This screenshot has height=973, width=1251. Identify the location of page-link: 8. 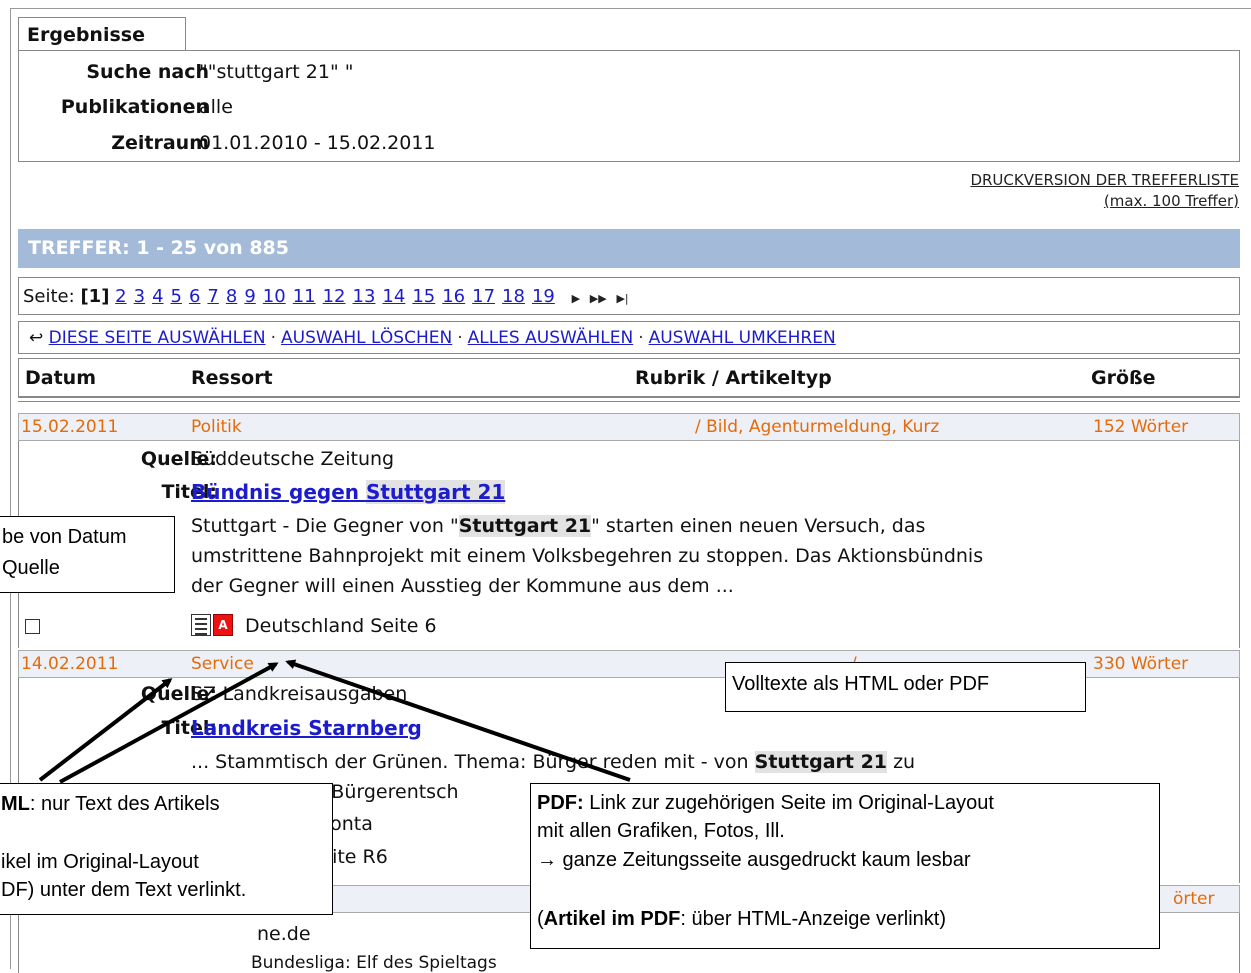
(231, 296).